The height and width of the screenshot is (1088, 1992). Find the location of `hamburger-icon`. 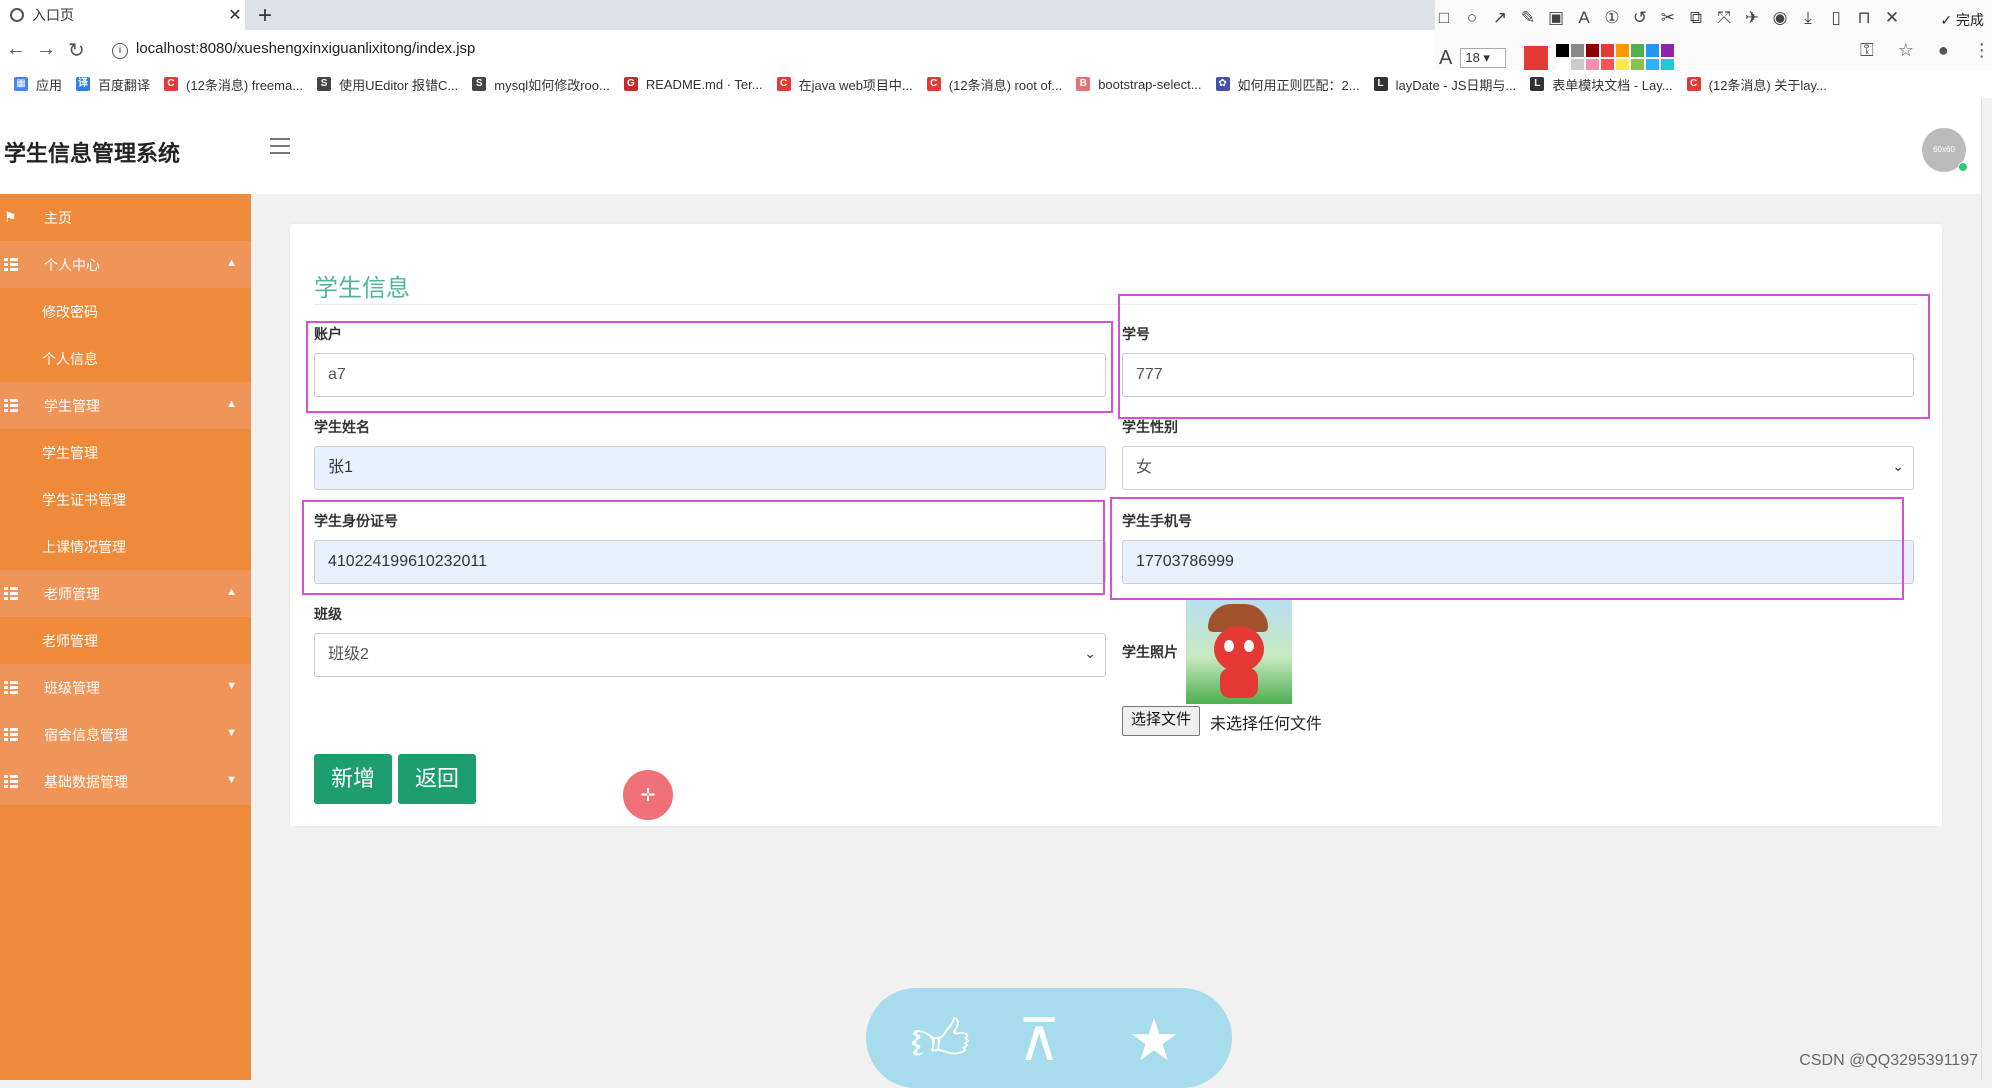

hamburger-icon is located at coordinates (280, 146).